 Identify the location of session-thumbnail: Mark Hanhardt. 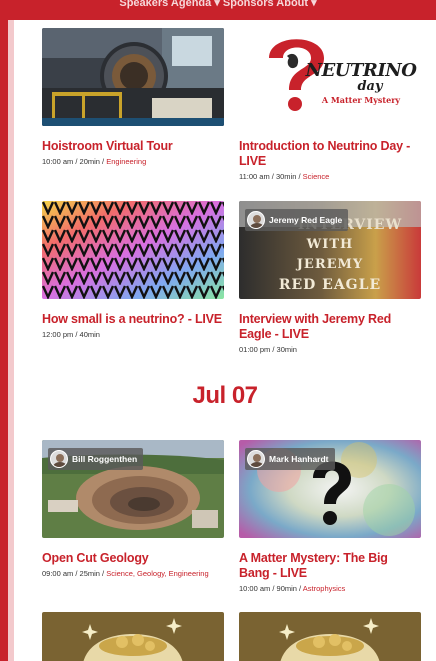
(330, 489).